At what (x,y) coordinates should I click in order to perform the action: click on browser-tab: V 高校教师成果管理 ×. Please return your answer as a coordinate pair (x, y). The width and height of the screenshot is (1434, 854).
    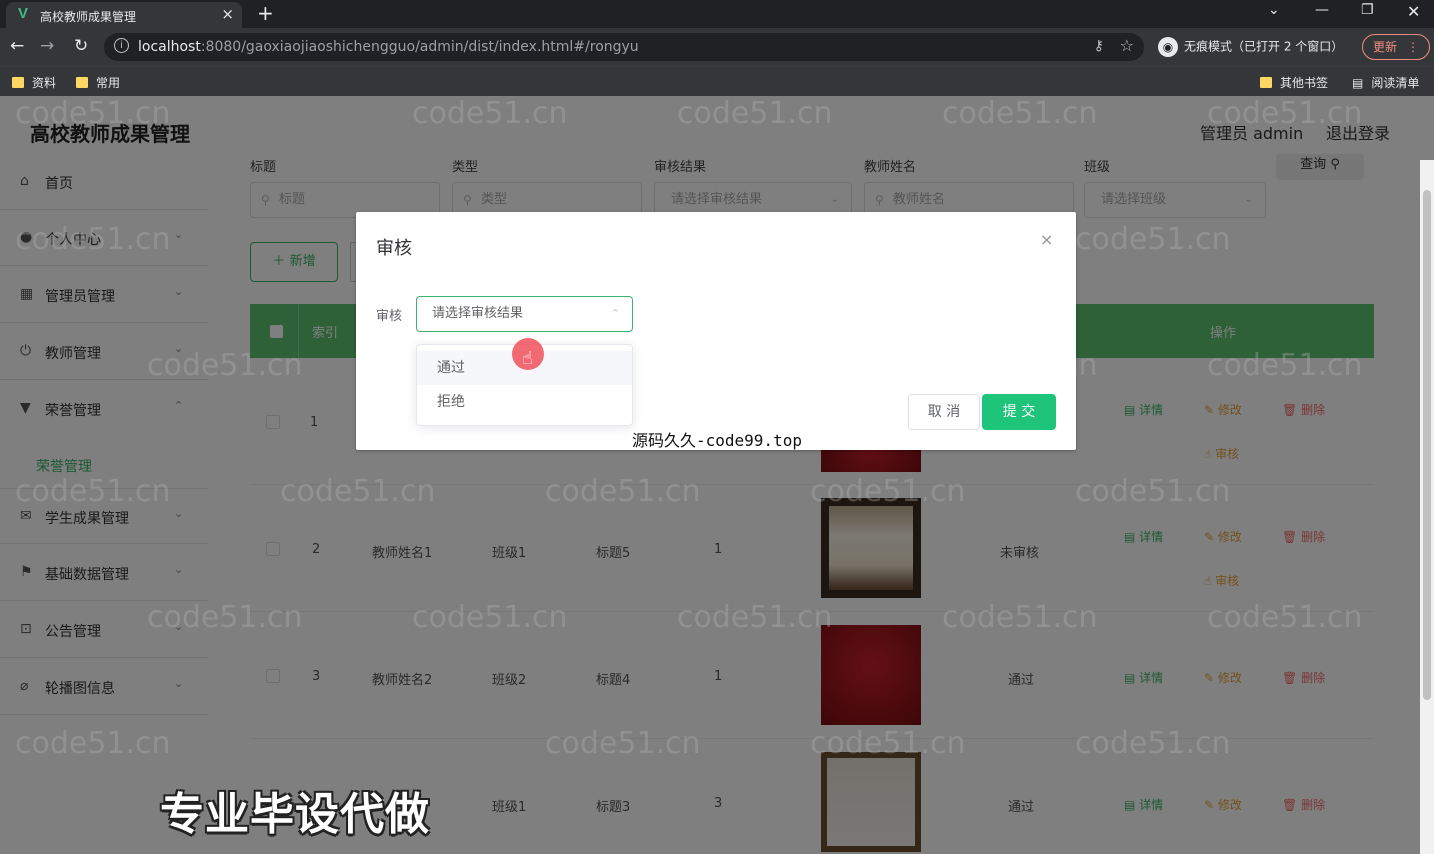
    Looking at the image, I should click on (124, 15).